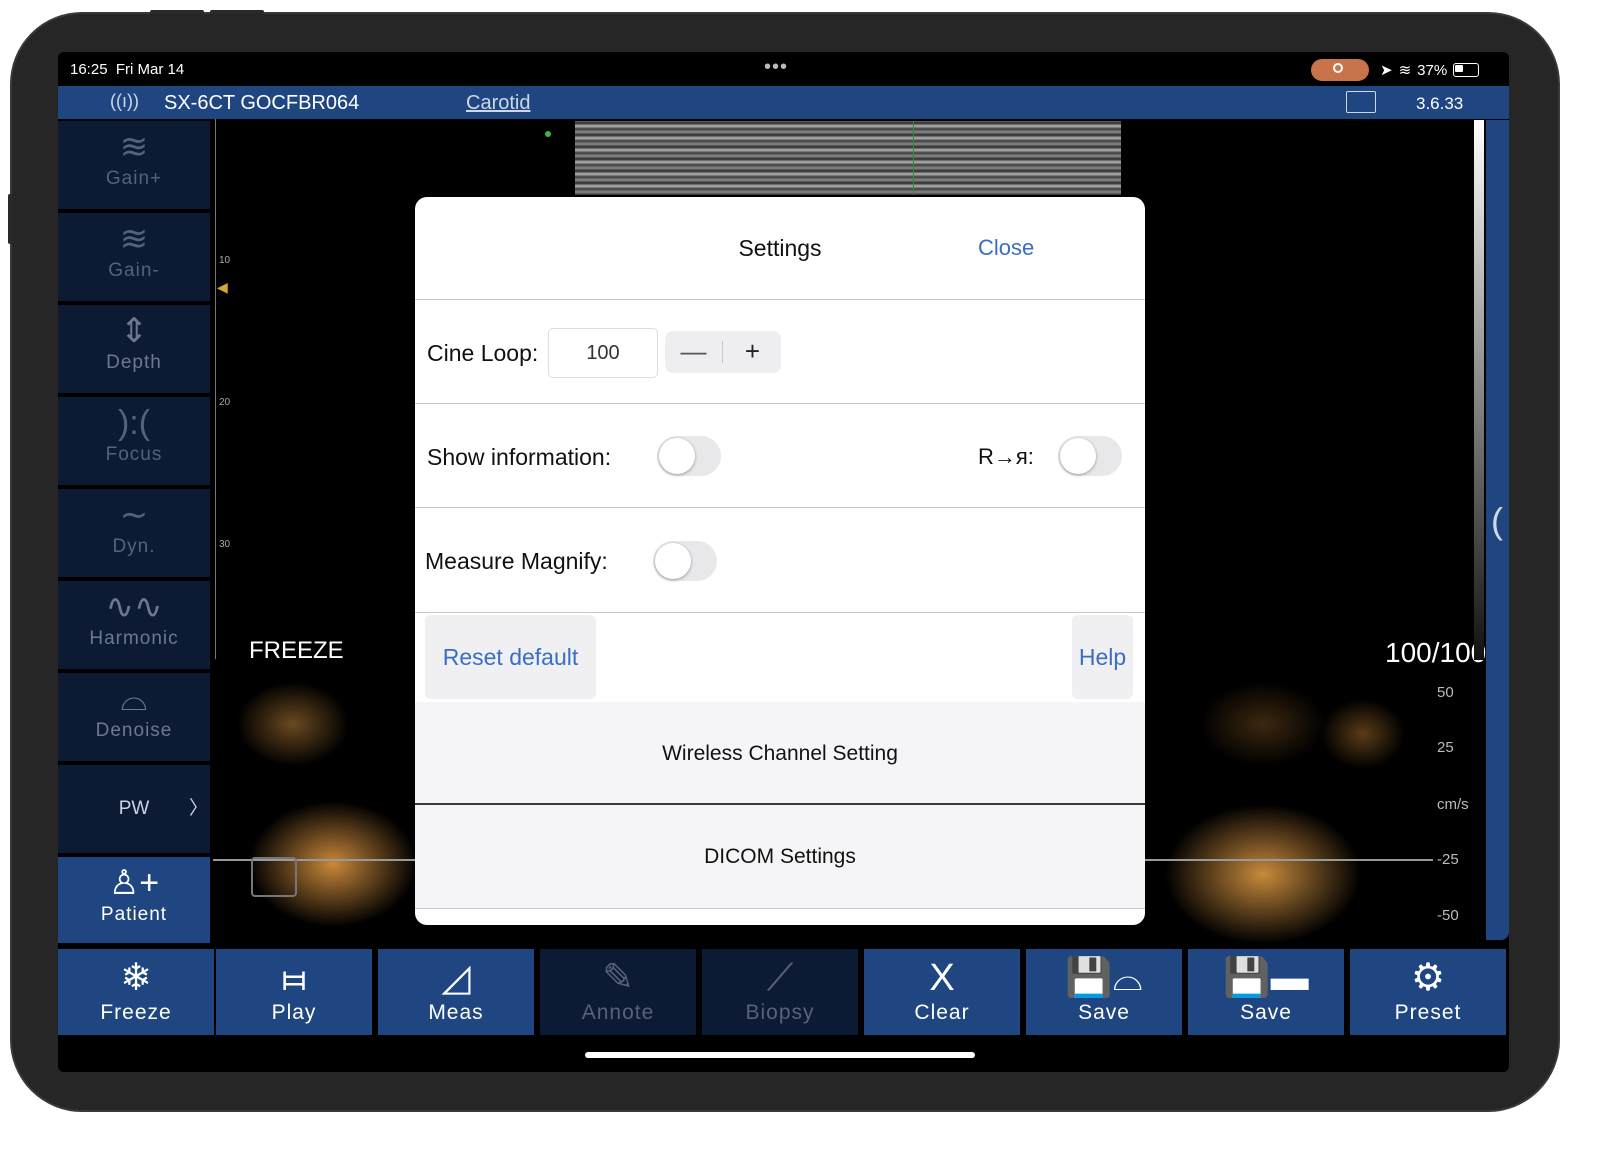 The width and height of the screenshot is (1600, 1149). I want to click on cine-loop-label: Cine Loop:, so click(483, 353).